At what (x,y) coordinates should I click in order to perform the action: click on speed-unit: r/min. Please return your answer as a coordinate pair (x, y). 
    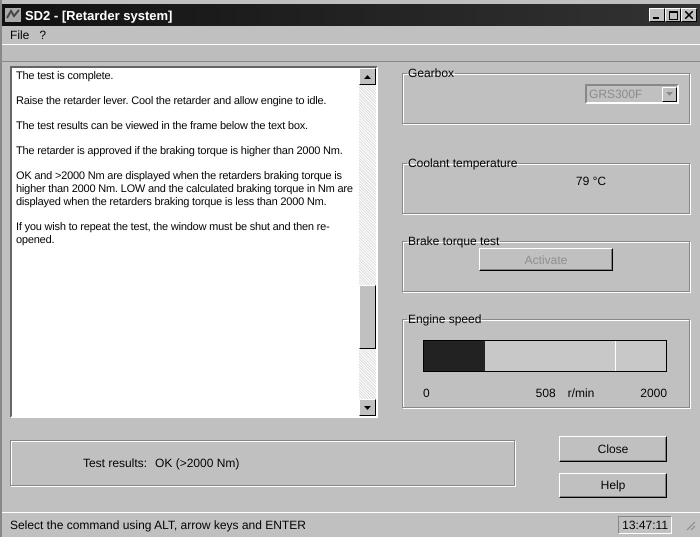
    Looking at the image, I should click on (581, 393).